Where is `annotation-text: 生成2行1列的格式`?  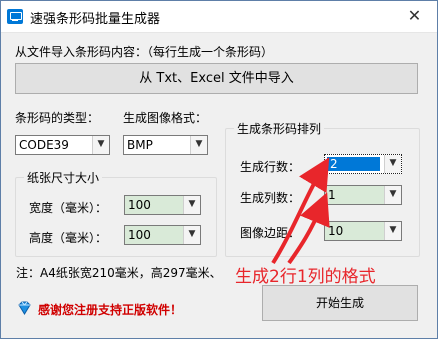 annotation-text: 生成2行1列的格式 is located at coordinates (305, 277).